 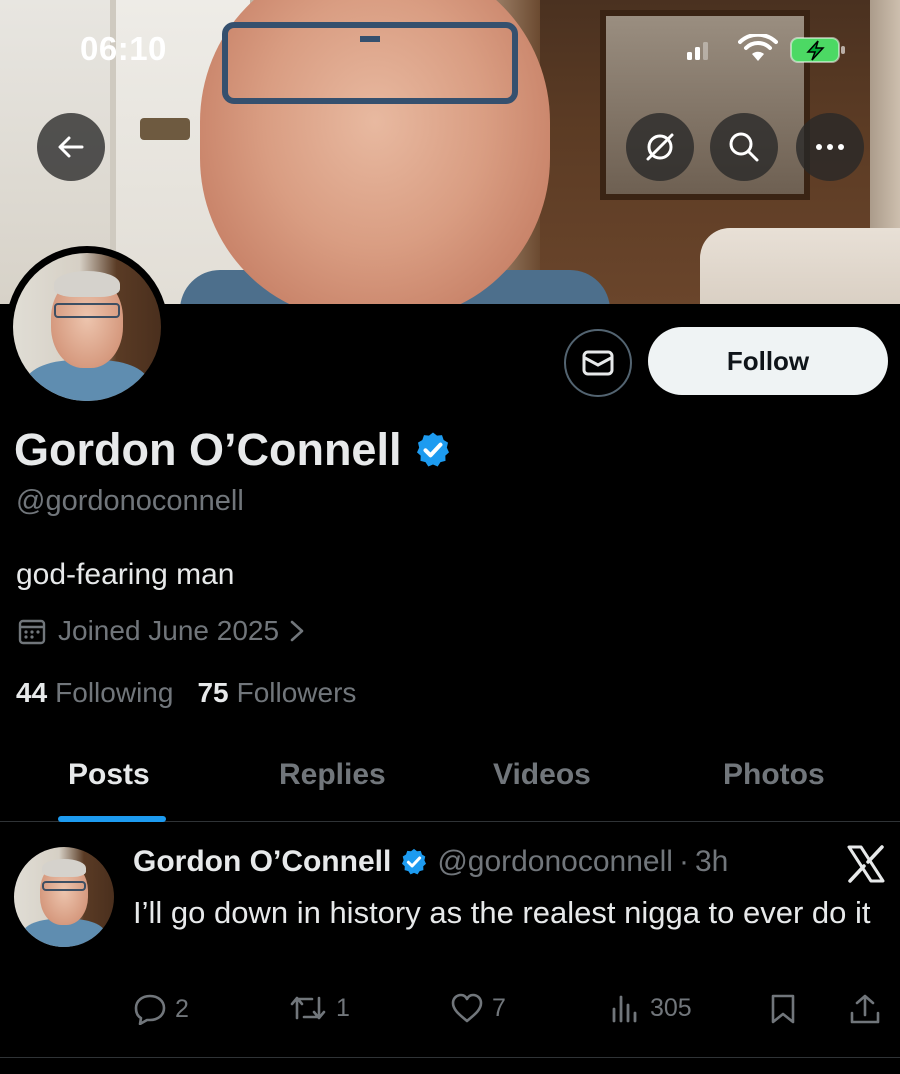 I want to click on tab-photos: Photos, so click(x=774, y=775).